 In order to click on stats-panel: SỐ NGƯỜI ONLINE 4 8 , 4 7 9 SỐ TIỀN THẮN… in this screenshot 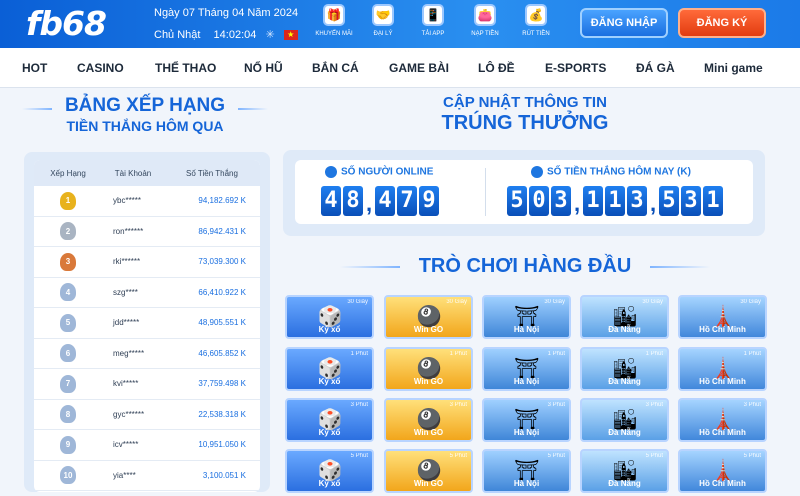, I will do `click(524, 193)`.